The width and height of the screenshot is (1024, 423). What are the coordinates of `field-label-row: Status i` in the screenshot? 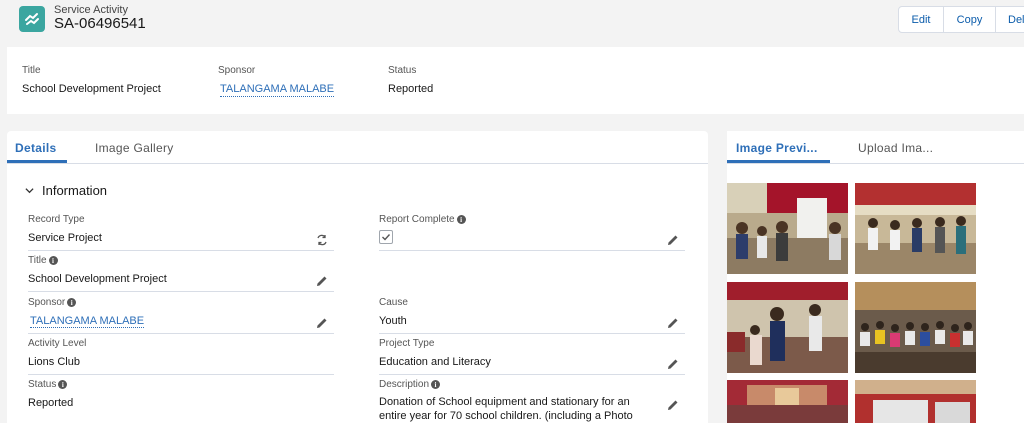 It's located at (48, 384).